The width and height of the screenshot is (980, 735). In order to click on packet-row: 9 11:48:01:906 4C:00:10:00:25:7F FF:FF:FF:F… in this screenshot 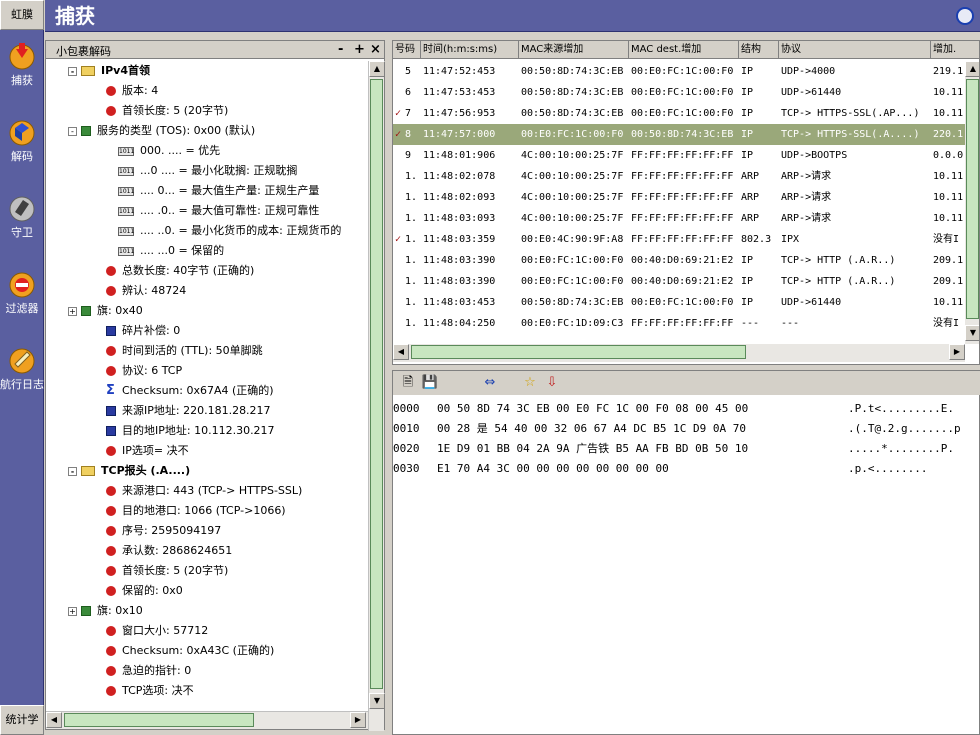, I will do `click(679, 155)`.